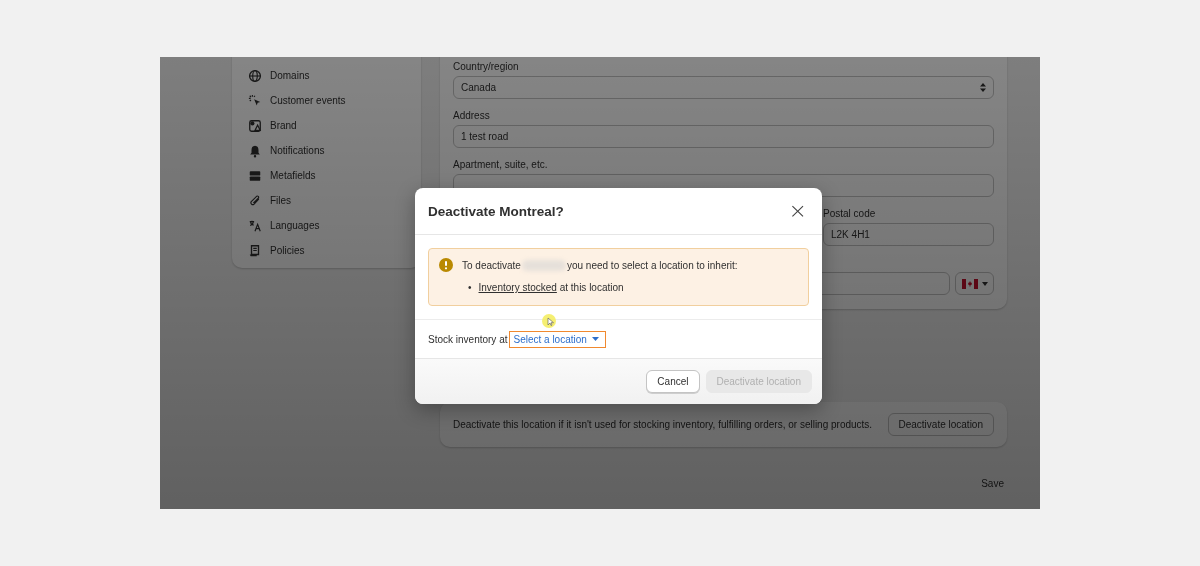  What do you see at coordinates (496, 211) in the screenshot?
I see `dialog-title: Deactivate Montreal?` at bounding box center [496, 211].